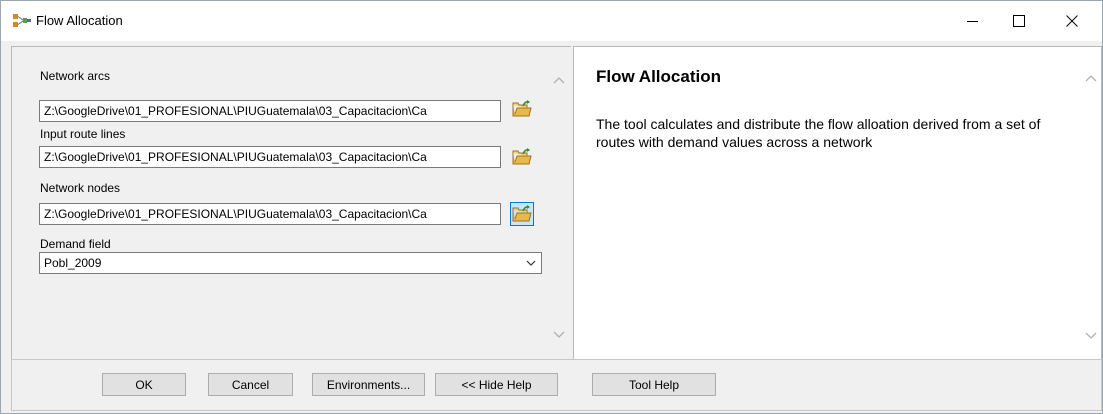 The height and width of the screenshot is (414, 1103). I want to click on model-tool-icon, so click(22, 20).